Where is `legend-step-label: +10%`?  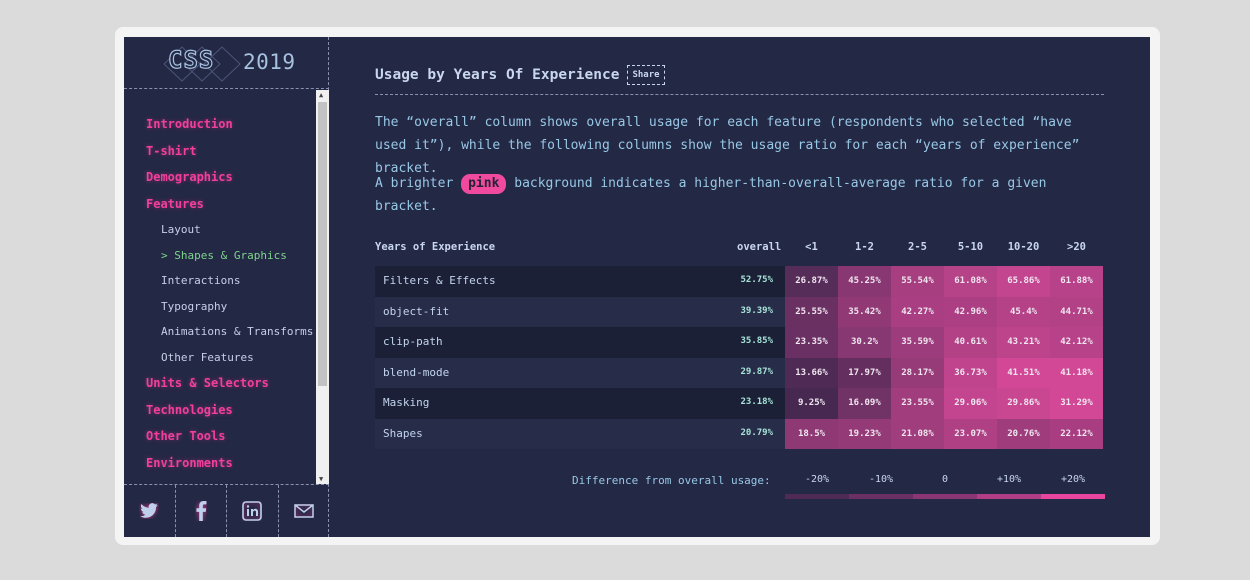
legend-step-label: +10% is located at coordinates (1009, 479).